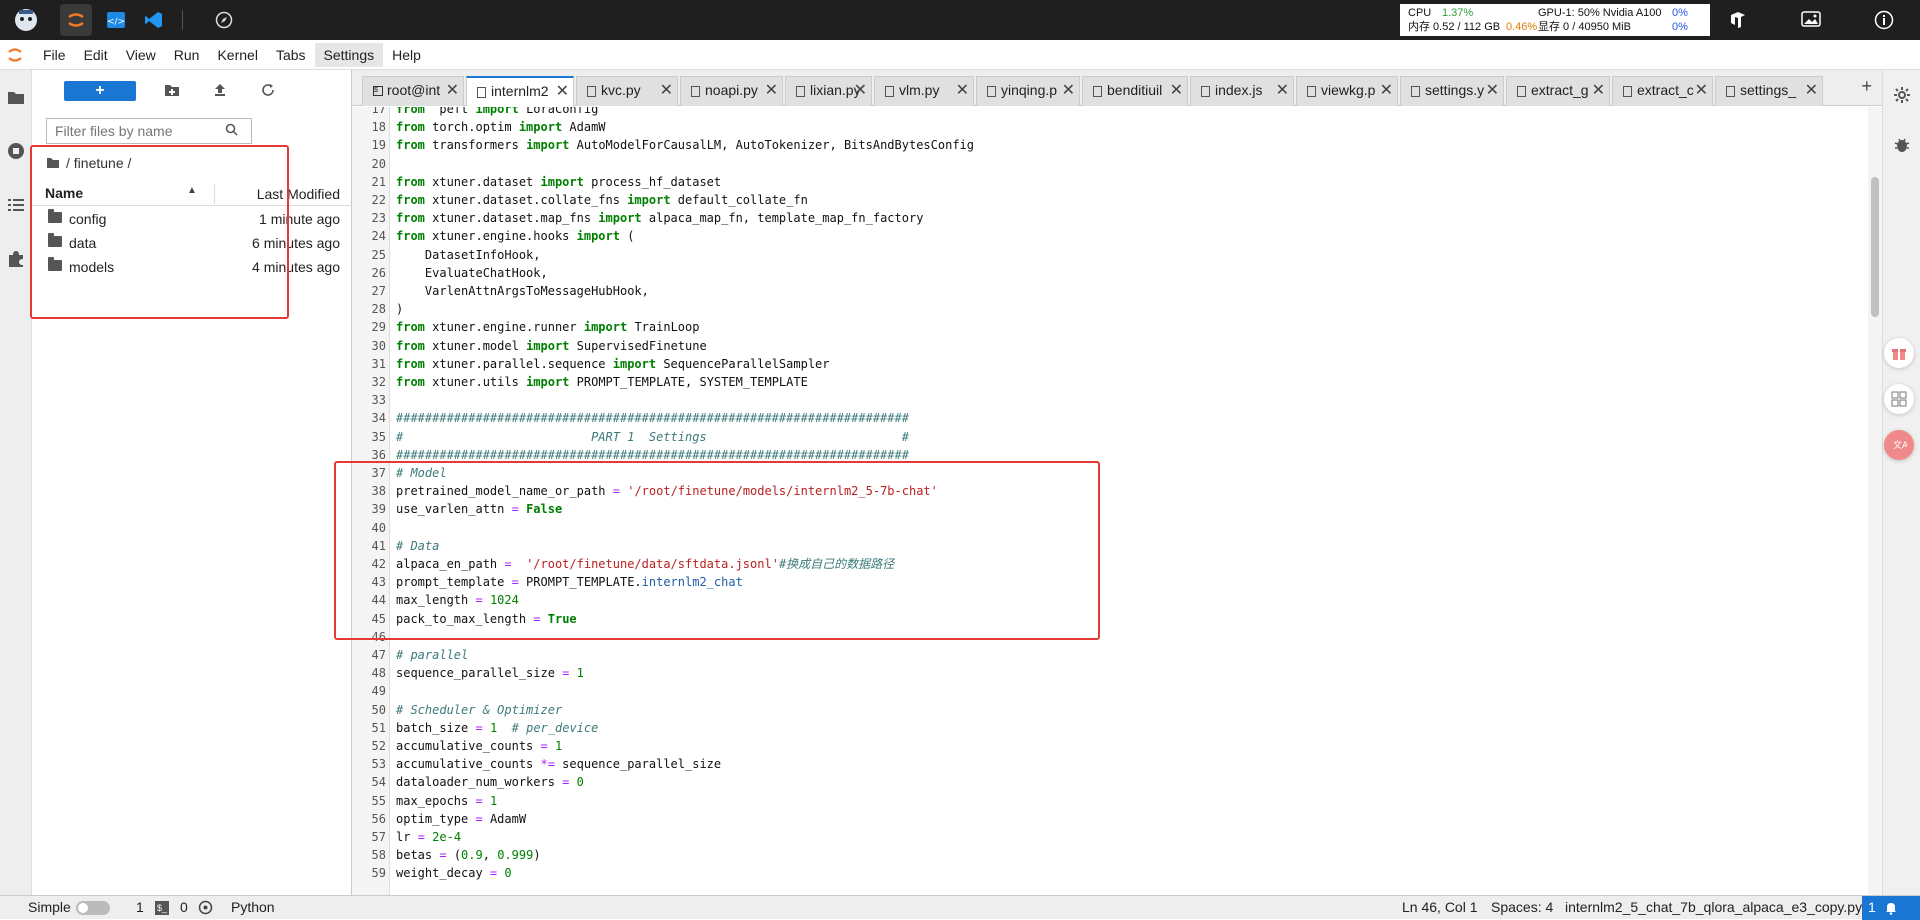 This screenshot has height=920, width=1920. What do you see at coordinates (1440, 907) in the screenshot?
I see `cursor-position: Ln 46, Col 1` at bounding box center [1440, 907].